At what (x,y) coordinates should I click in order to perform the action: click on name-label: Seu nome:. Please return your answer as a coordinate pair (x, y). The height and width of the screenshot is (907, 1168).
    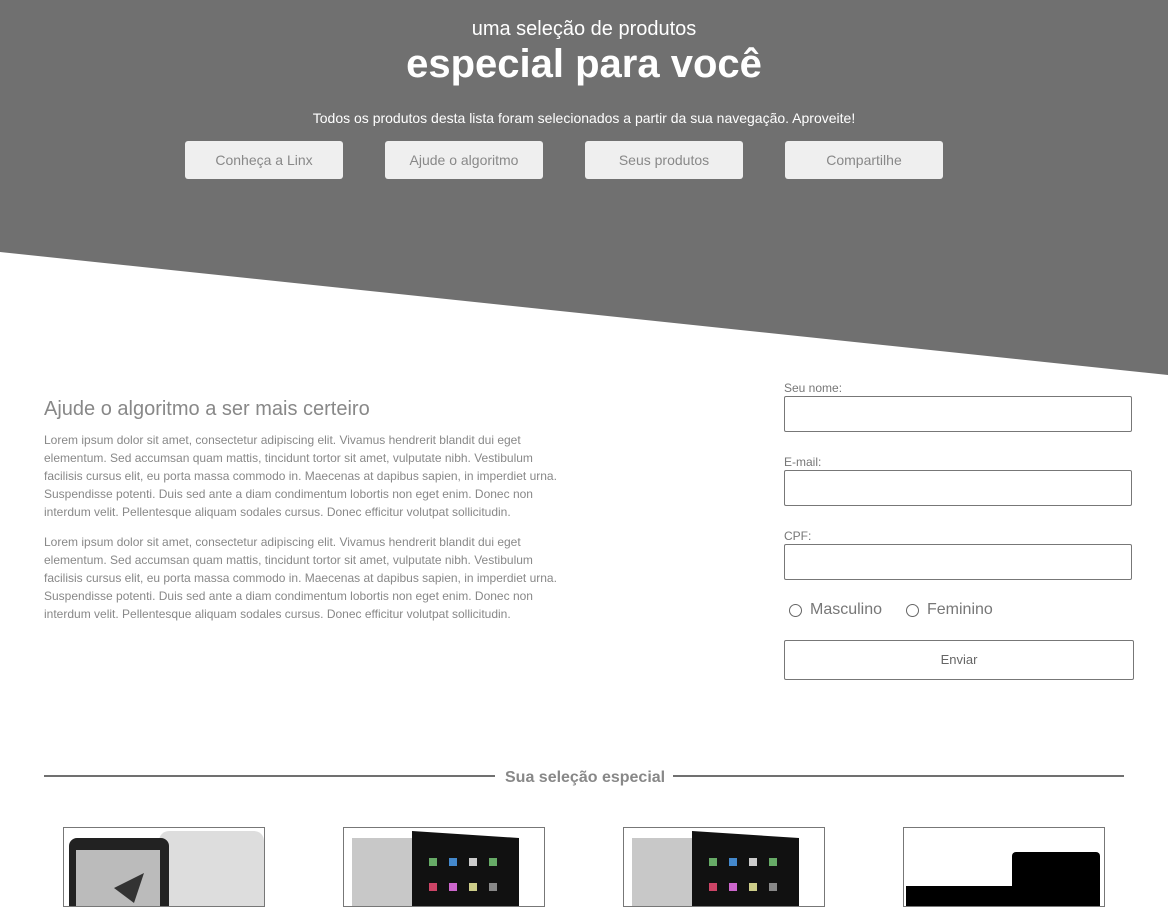
    Looking at the image, I should click on (813, 388).